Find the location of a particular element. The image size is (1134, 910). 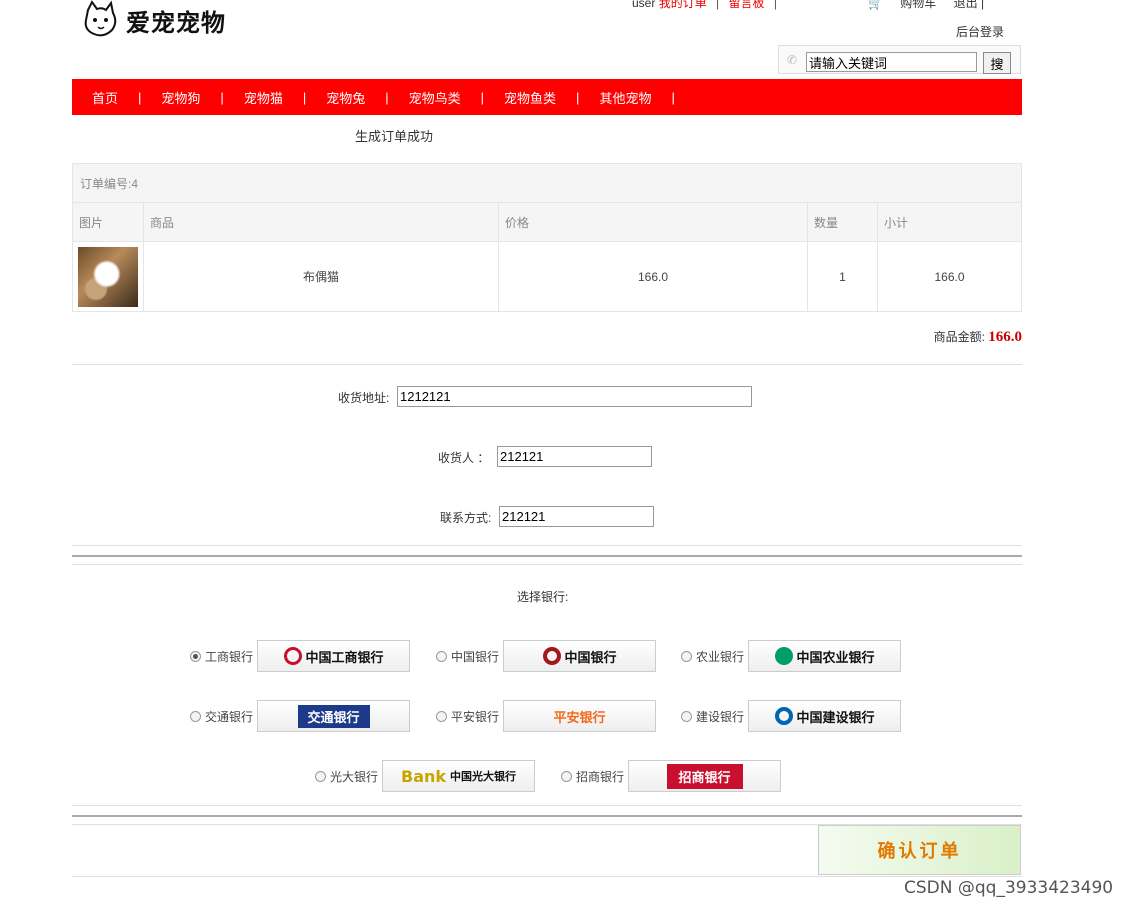

bocom-logo-icon: 交通银行 is located at coordinates (334, 716).